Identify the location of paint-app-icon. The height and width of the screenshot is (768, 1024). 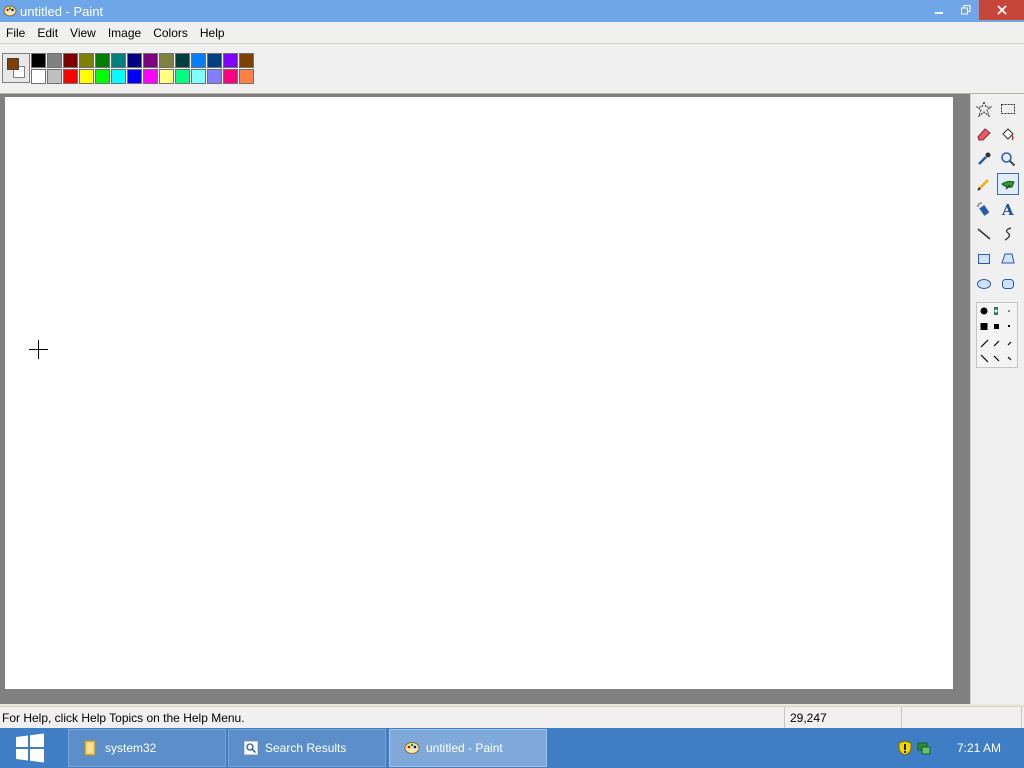
(10, 11).